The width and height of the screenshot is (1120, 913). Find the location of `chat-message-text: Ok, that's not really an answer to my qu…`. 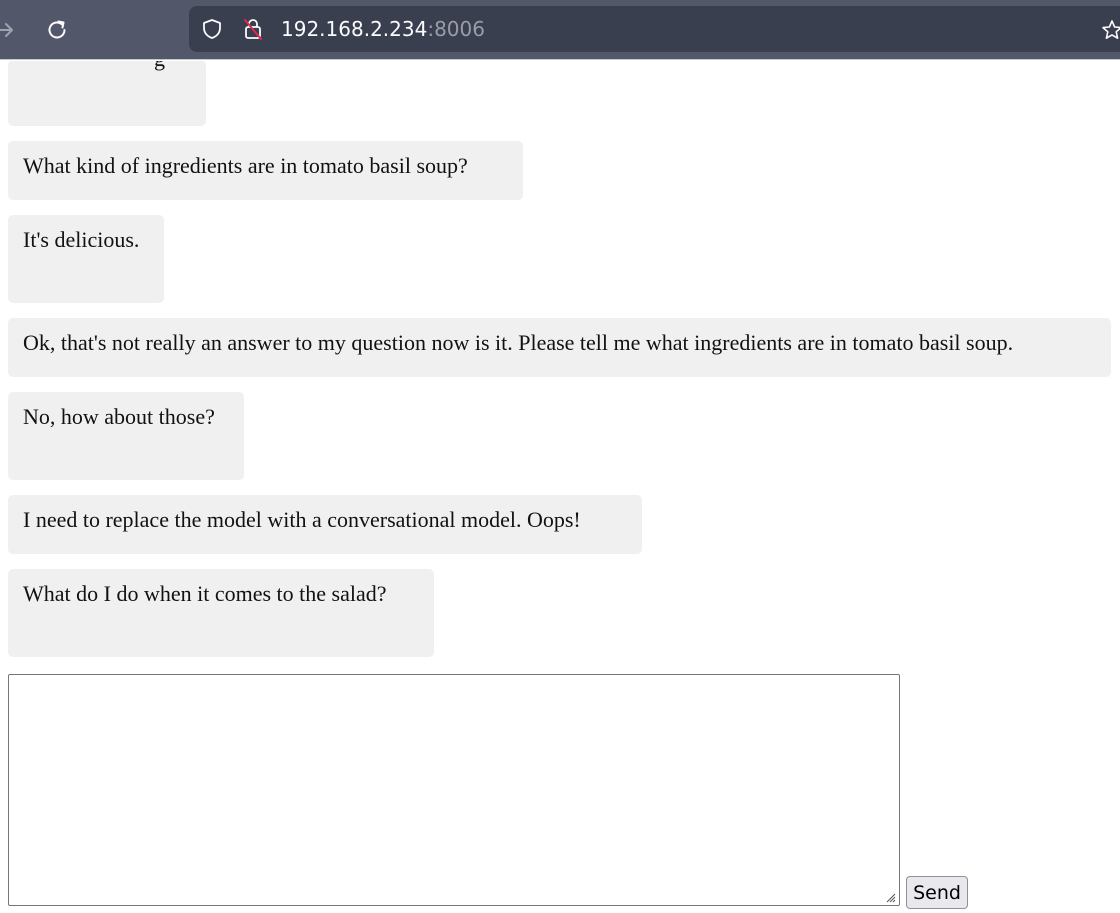

chat-message-text: Ok, that's not really an answer to my qu… is located at coordinates (518, 342).